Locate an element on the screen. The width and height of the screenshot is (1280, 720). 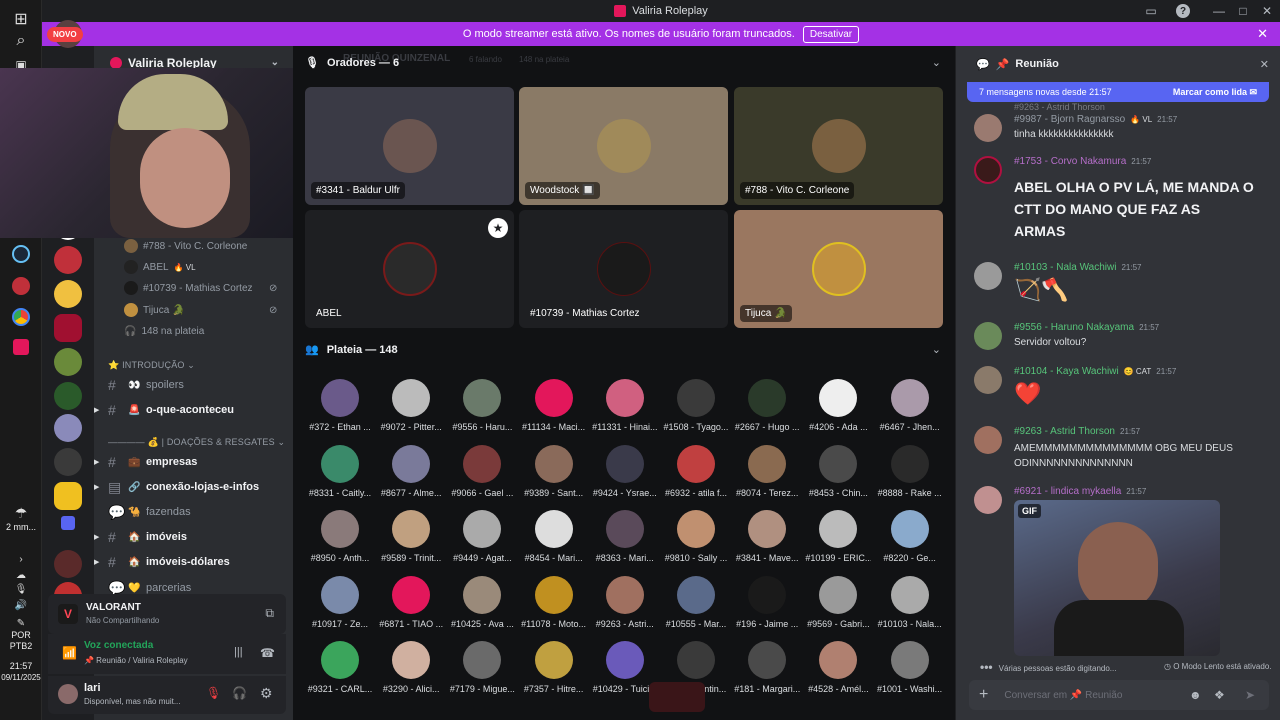
discord-taskbar-icon is located at coordinates (21, 347).